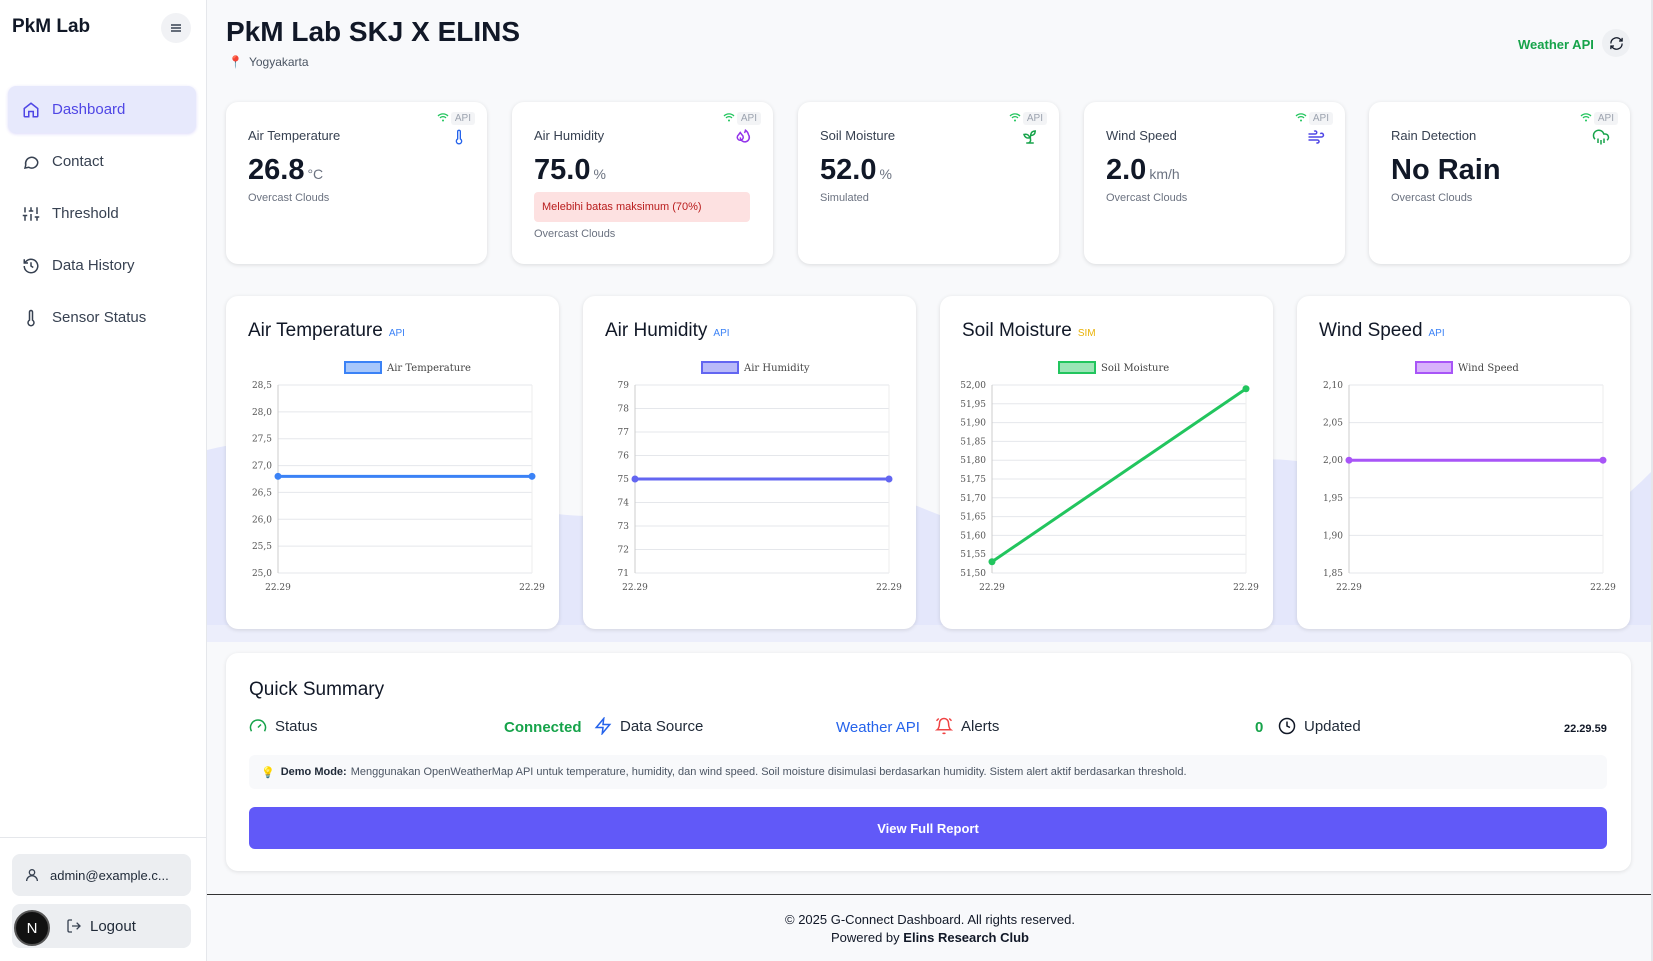 This screenshot has height=961, width=1653. What do you see at coordinates (1316, 137) in the screenshot?
I see `wind-icon` at bounding box center [1316, 137].